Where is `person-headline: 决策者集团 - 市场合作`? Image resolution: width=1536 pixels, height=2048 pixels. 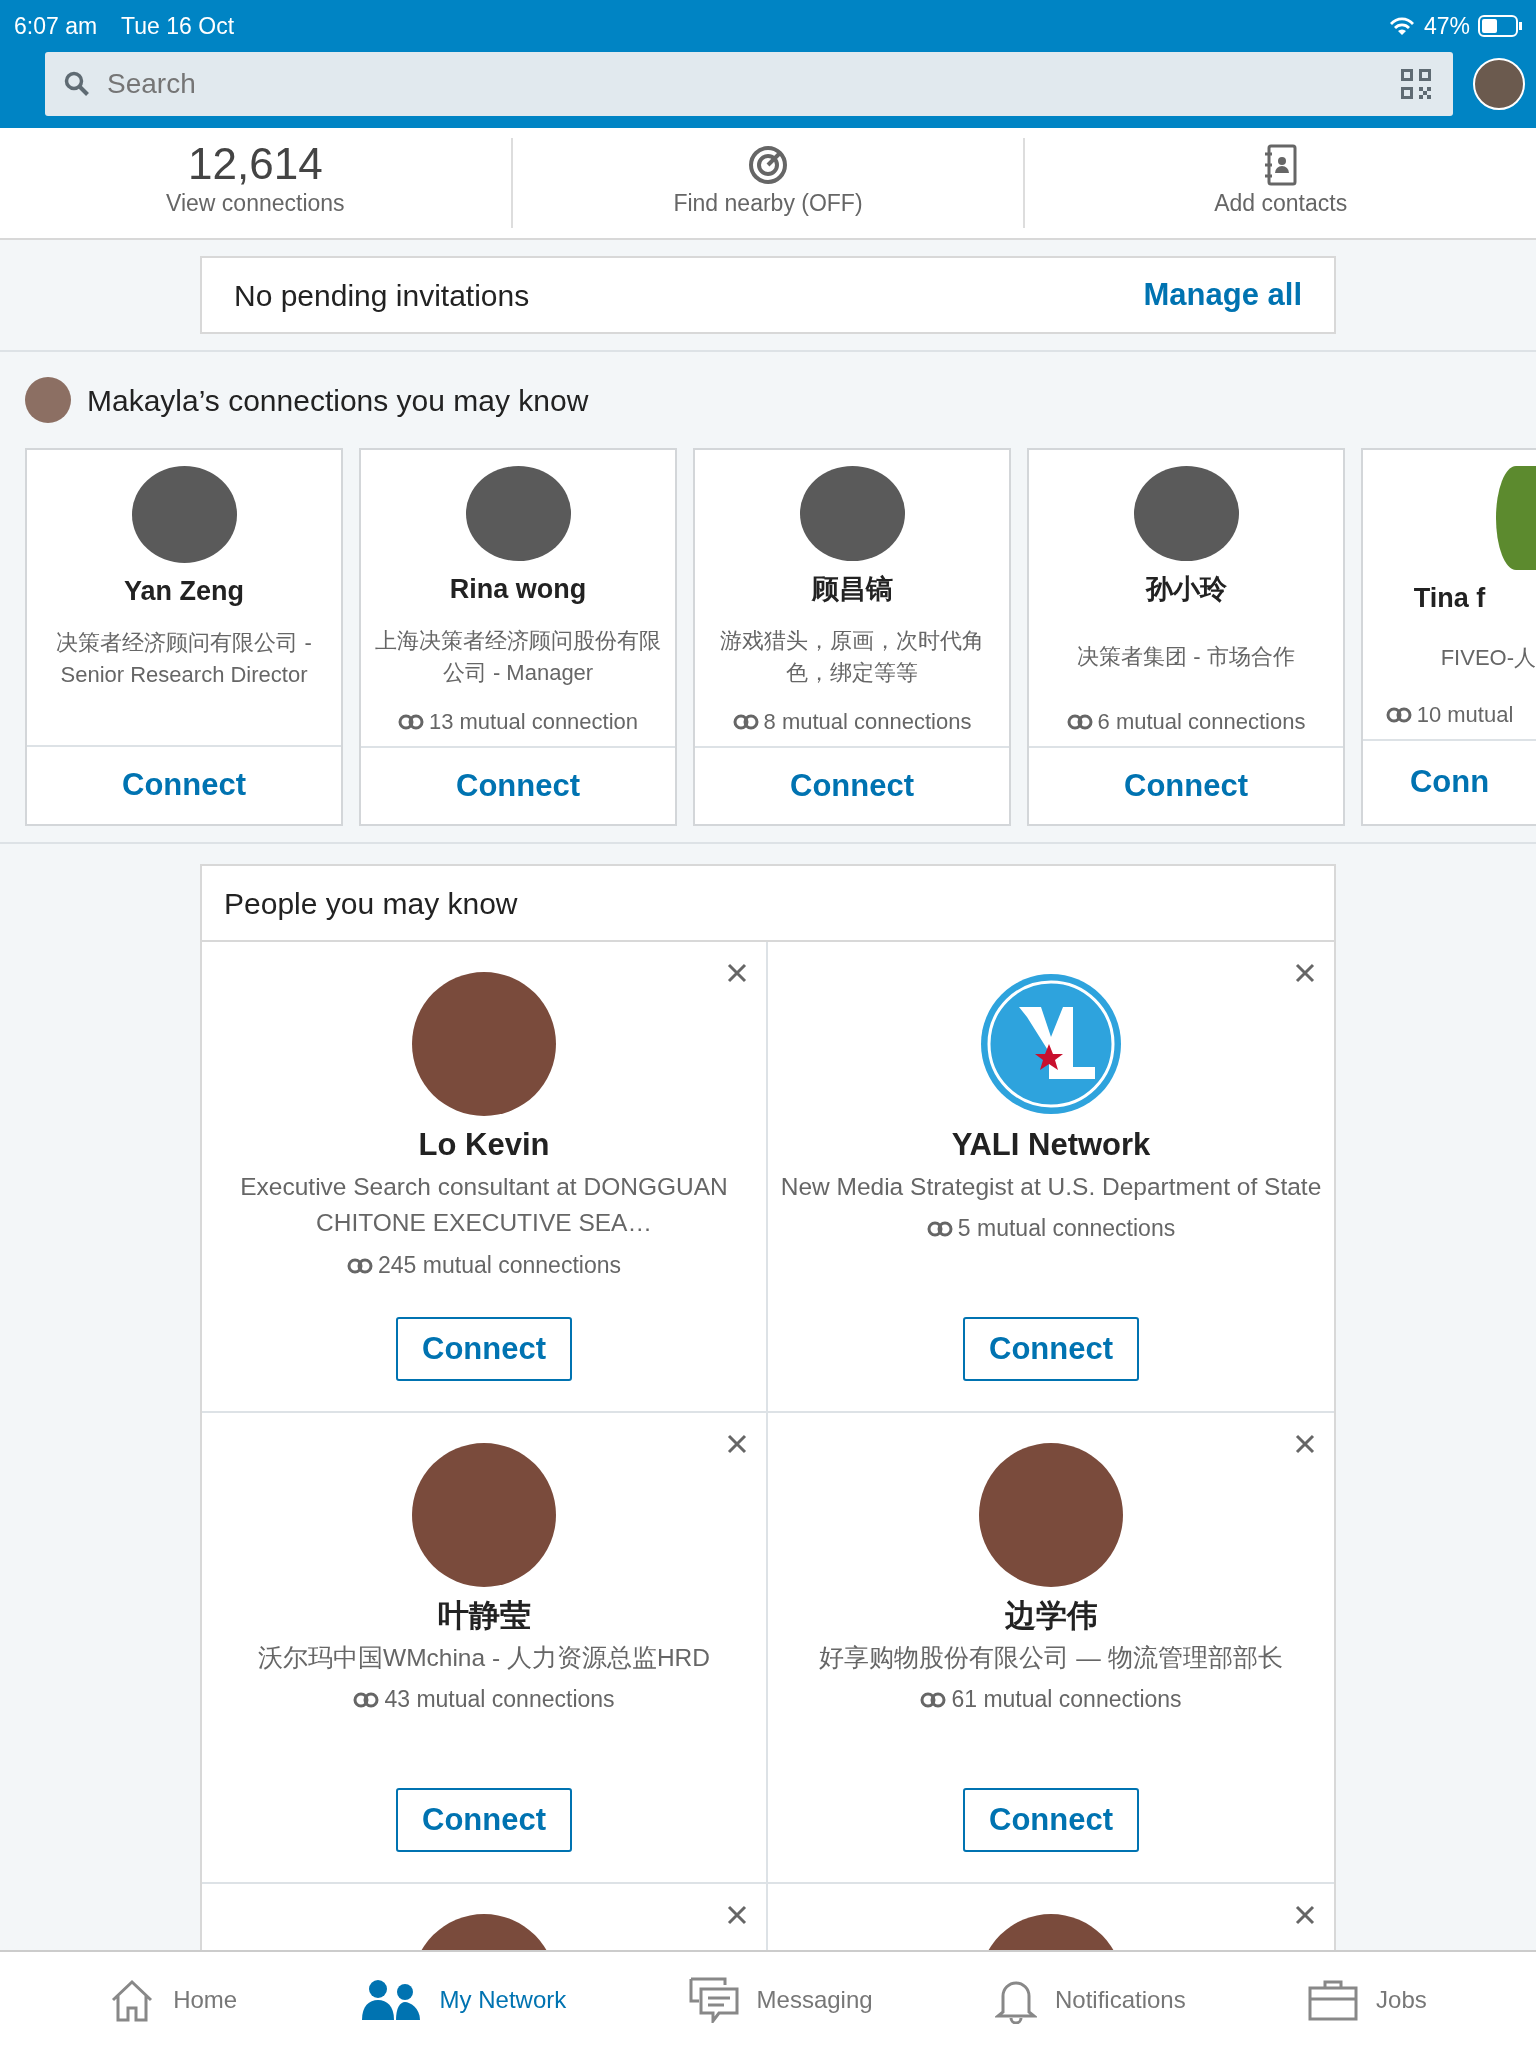
person-headline: 决策者集团 - 市场合作 is located at coordinates (1186, 657).